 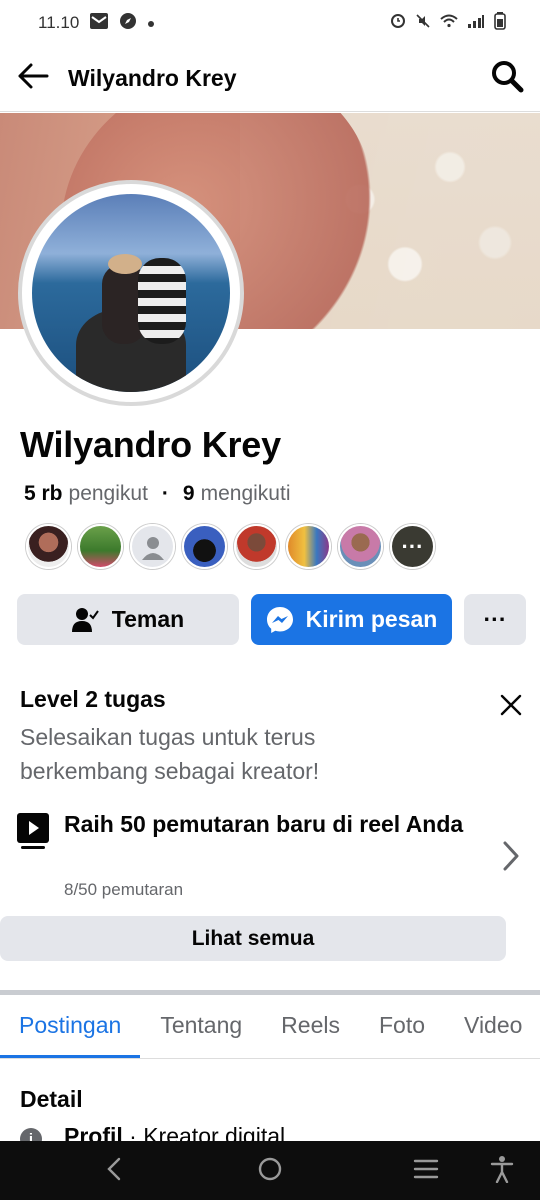 What do you see at coordinates (93, 699) in the screenshot?
I see `level-card-title: Level 2 tugas` at bounding box center [93, 699].